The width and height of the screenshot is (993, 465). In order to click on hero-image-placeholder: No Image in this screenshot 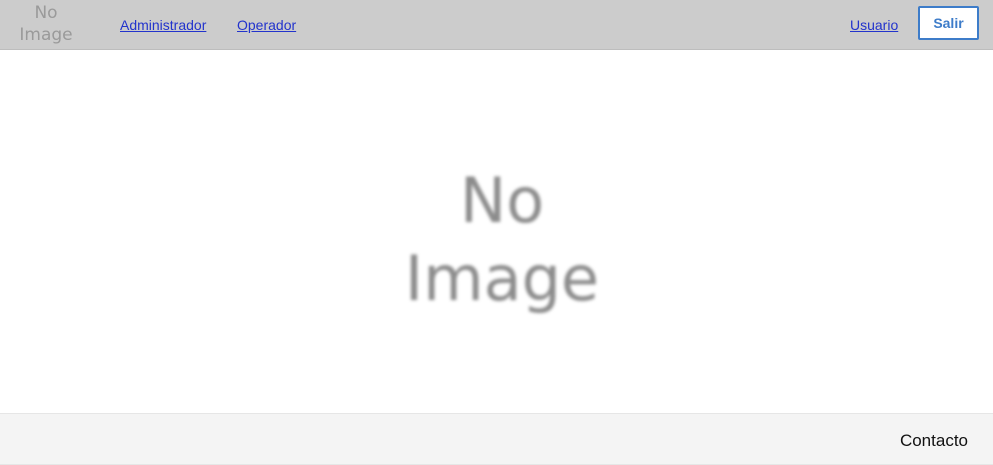, I will do `click(502, 242)`.